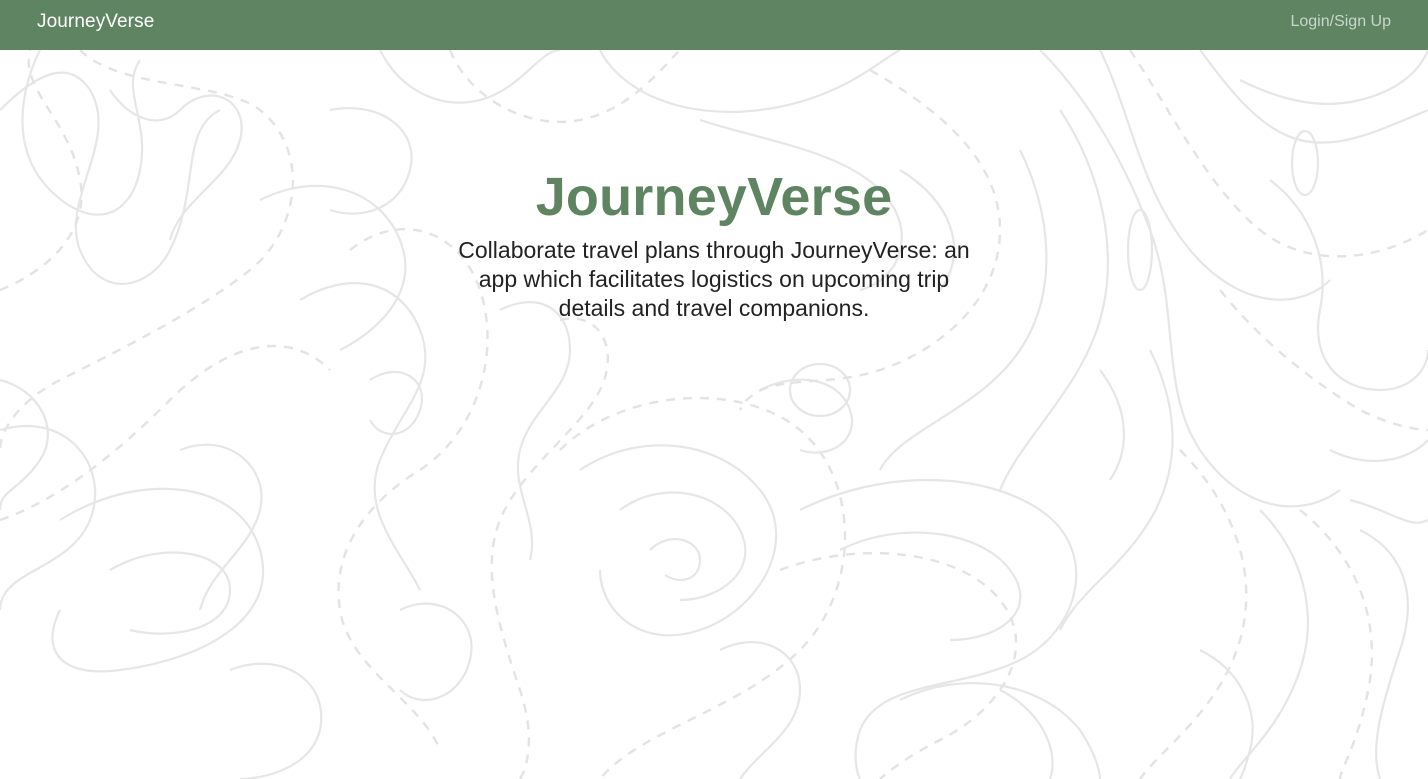 The height and width of the screenshot is (779, 1428). I want to click on login-signup-link: Login/Sign Up, so click(1340, 22).